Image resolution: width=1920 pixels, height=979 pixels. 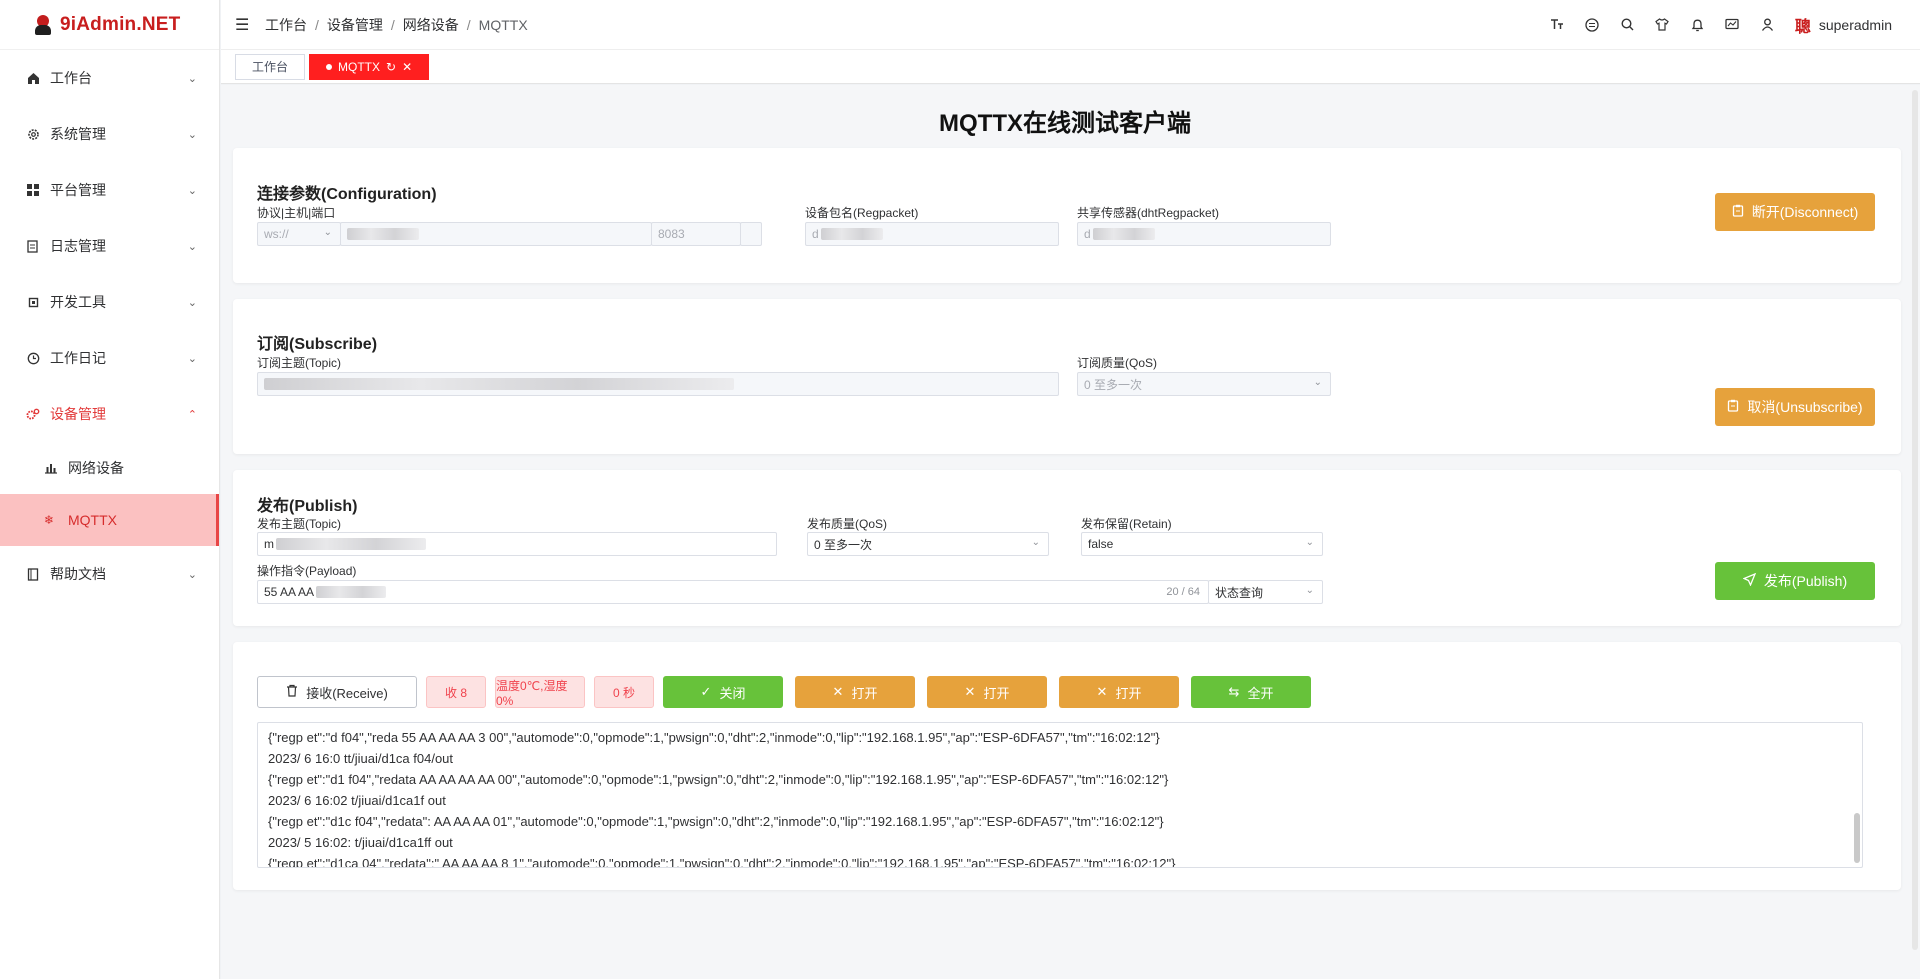 What do you see at coordinates (723, 692) in the screenshot?
I see `close-button: ✓ 关闭` at bounding box center [723, 692].